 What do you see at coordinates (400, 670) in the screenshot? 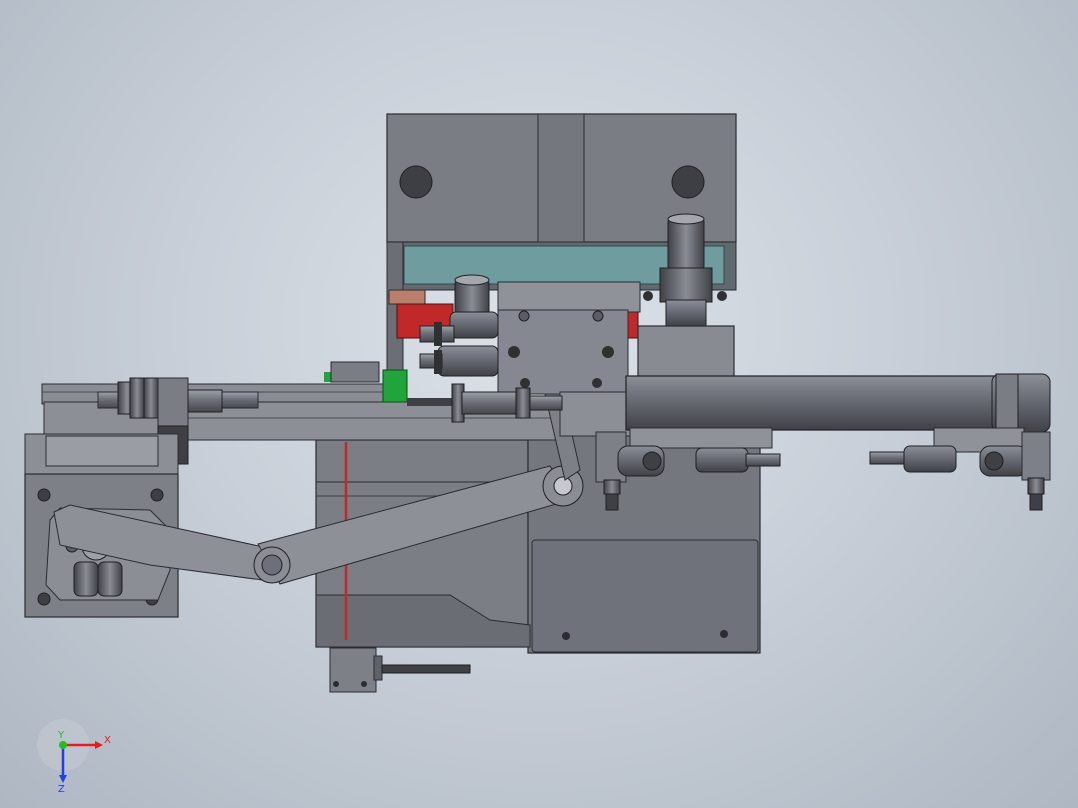
I see `sensor-bracket` at bounding box center [400, 670].